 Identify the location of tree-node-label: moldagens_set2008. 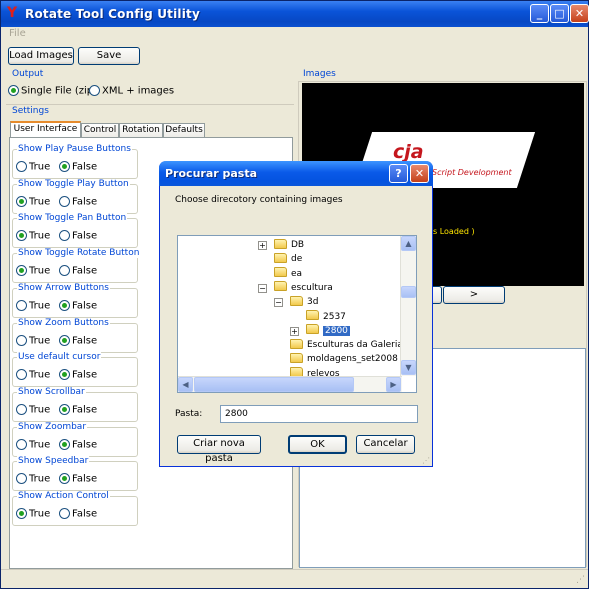
(352, 359).